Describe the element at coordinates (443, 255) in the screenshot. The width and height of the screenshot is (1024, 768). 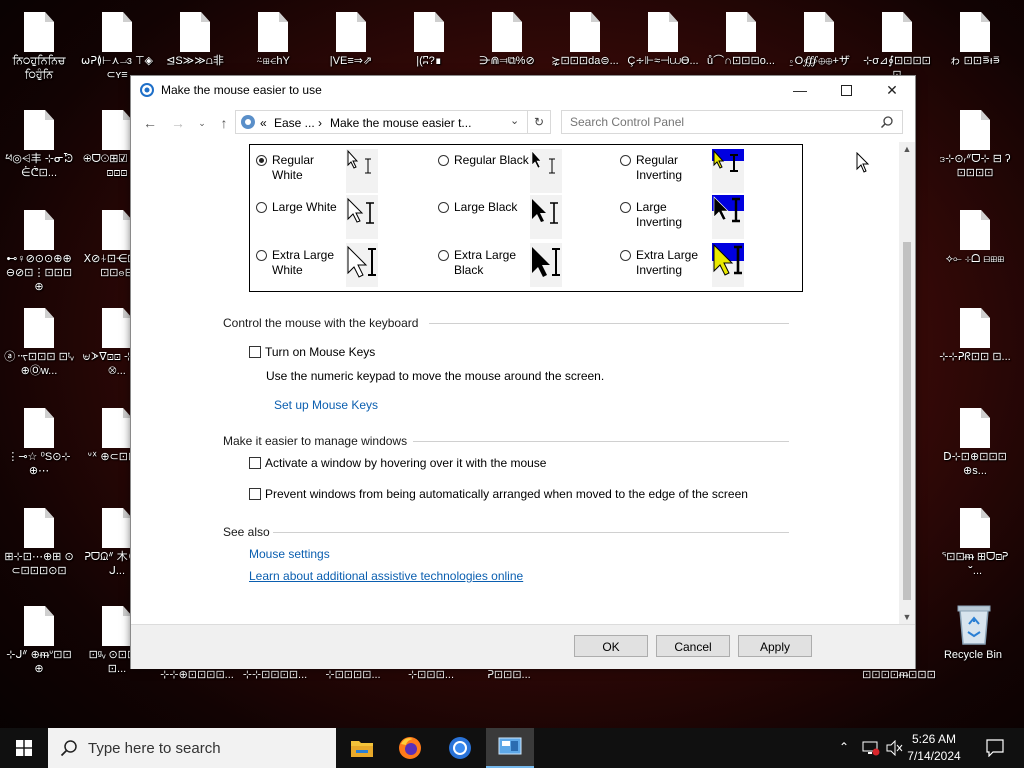
I see `radio-extra-large-black` at that location.